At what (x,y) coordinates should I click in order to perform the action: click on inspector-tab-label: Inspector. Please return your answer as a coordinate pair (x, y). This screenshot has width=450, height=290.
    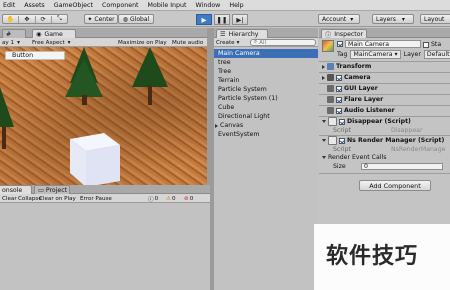
    Looking at the image, I should click on (349, 34).